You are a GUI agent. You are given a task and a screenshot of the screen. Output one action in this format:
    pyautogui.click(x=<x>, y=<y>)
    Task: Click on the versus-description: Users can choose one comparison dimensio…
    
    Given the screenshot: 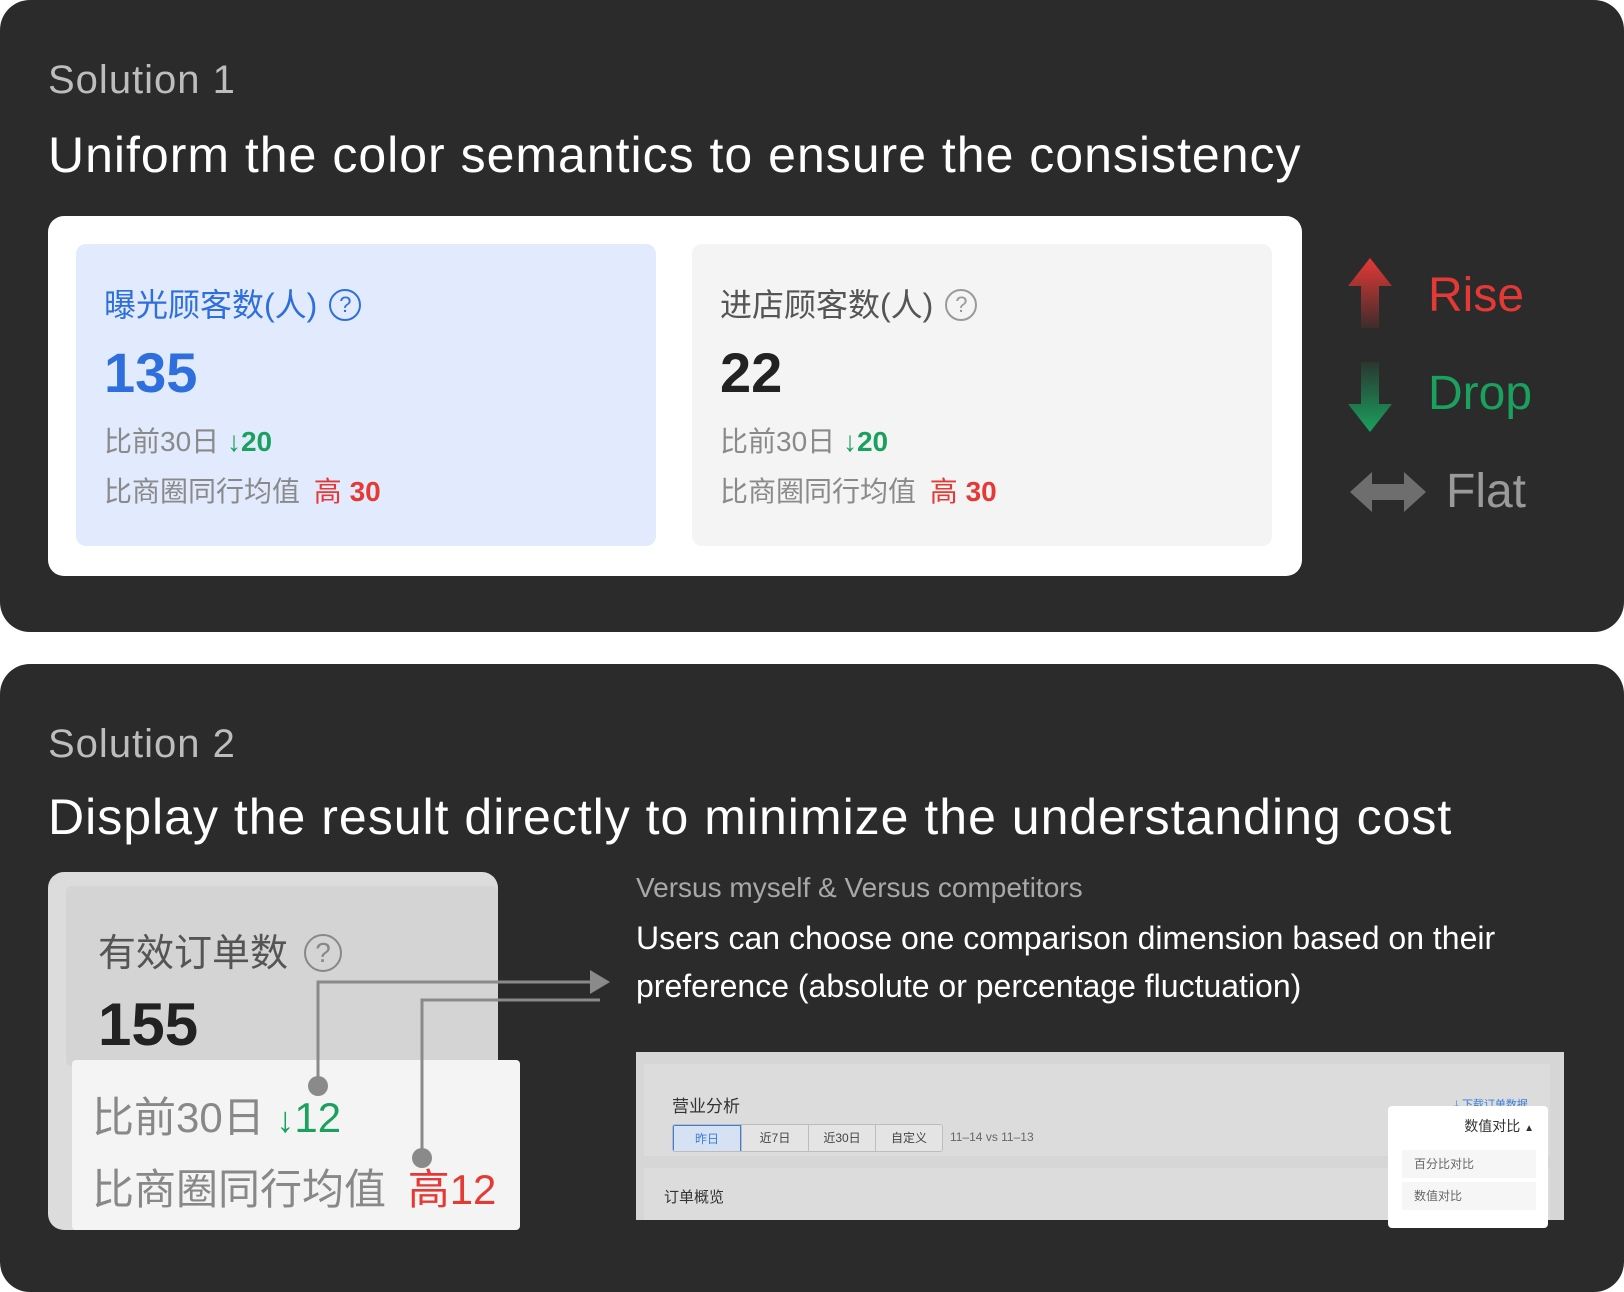 What is the action you would take?
    pyautogui.click(x=1066, y=962)
    